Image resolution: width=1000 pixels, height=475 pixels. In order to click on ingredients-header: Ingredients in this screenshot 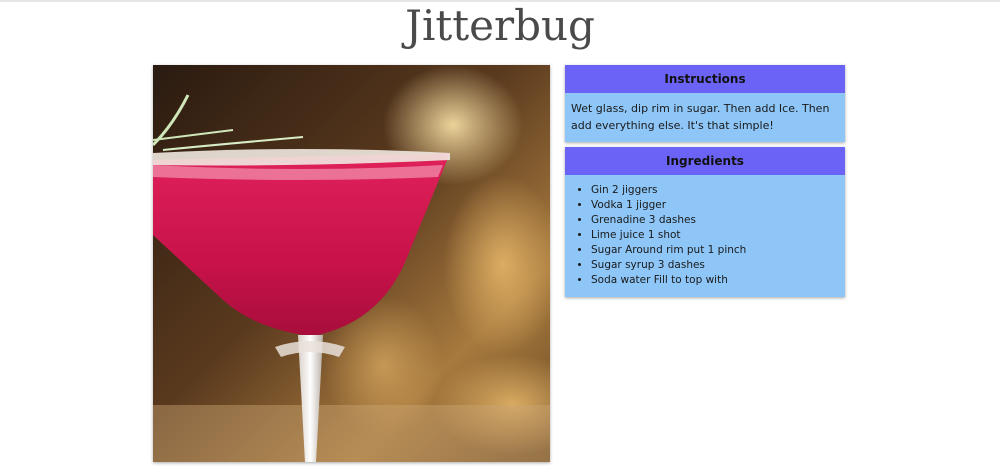, I will do `click(705, 161)`.